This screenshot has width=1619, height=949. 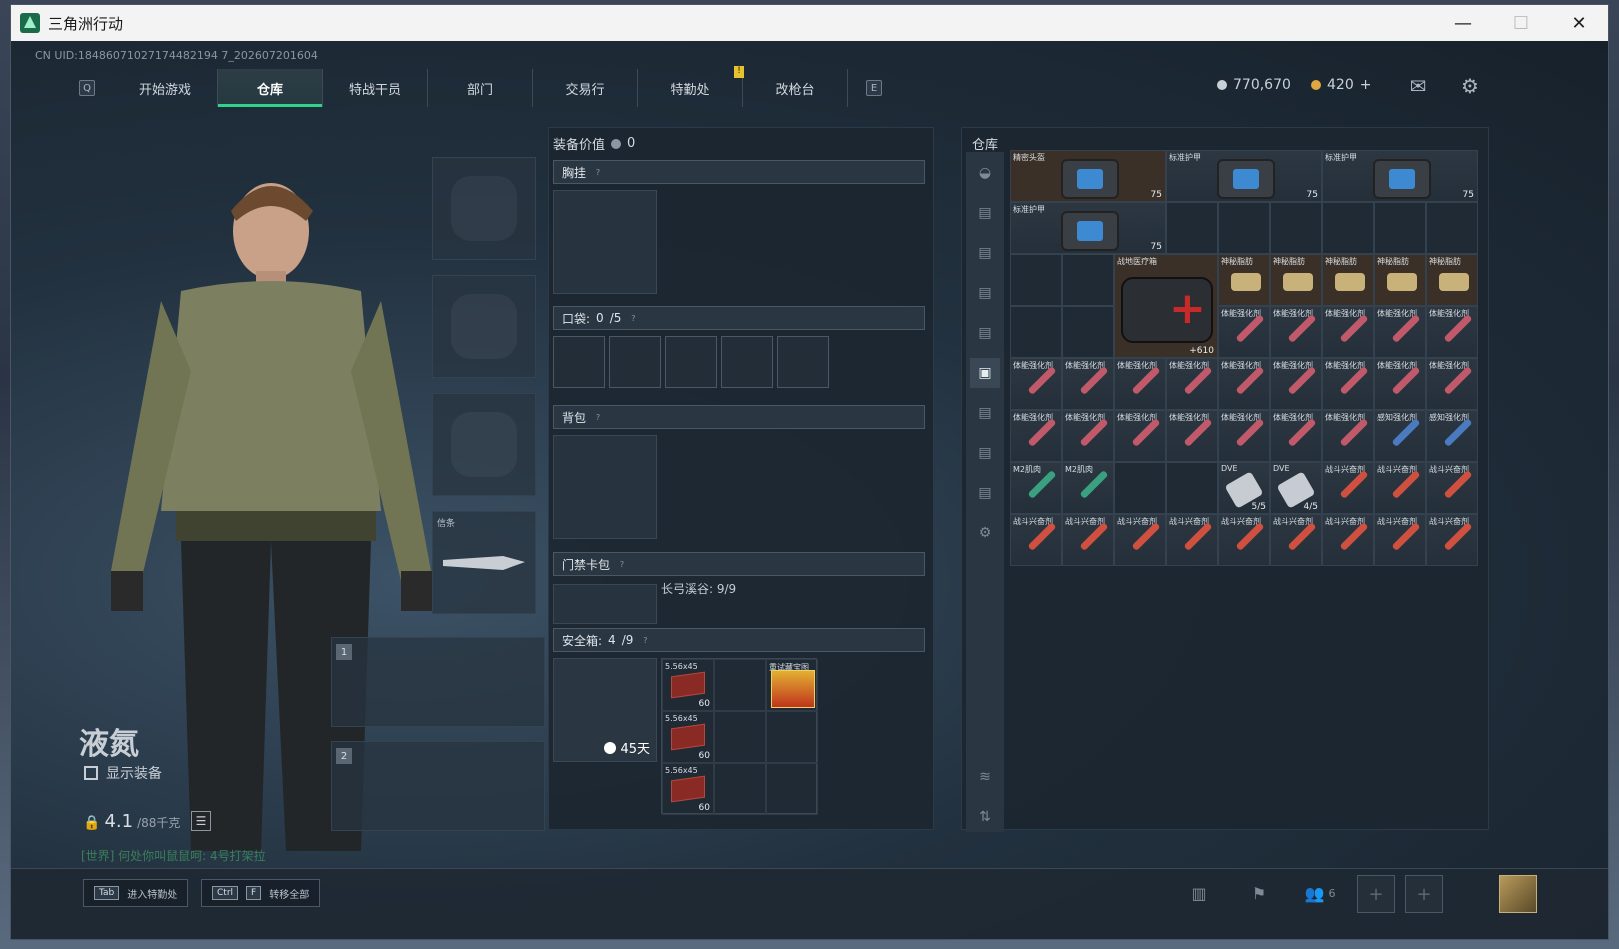 I want to click on settings-filter-icon: ⚙, so click(x=985, y=533).